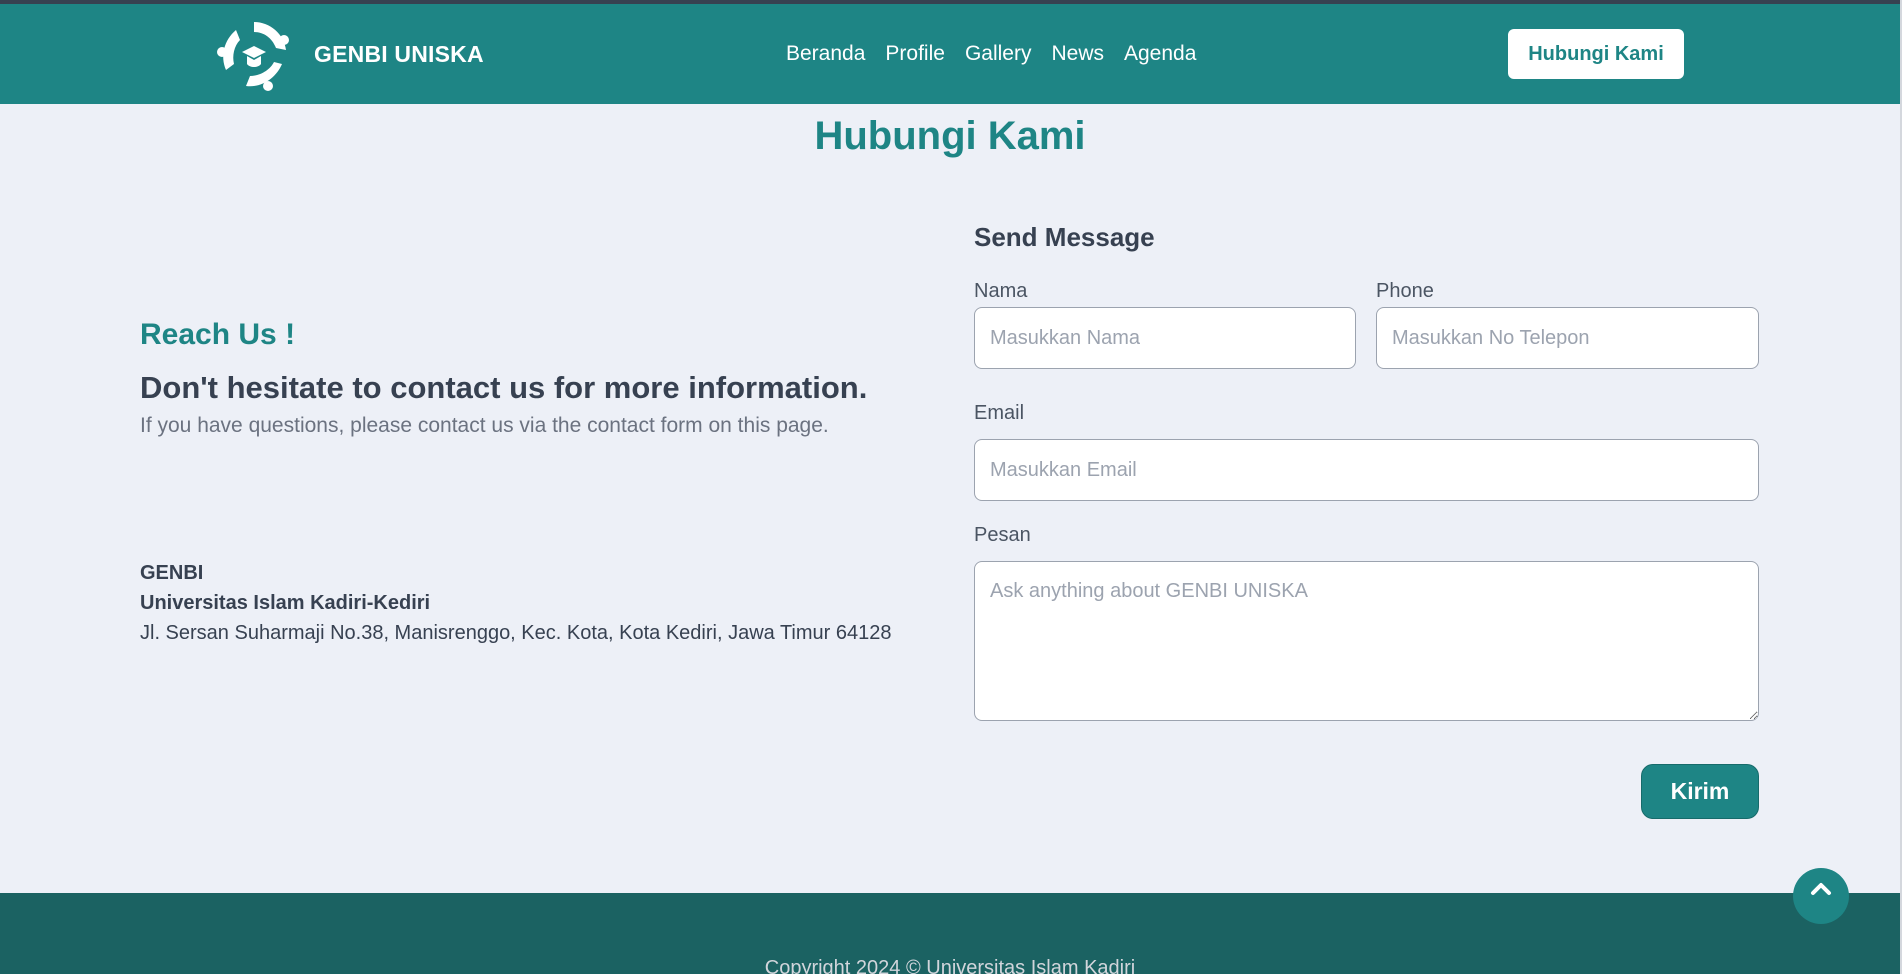 The image size is (1902, 974). I want to click on email-label: Email, so click(999, 413).